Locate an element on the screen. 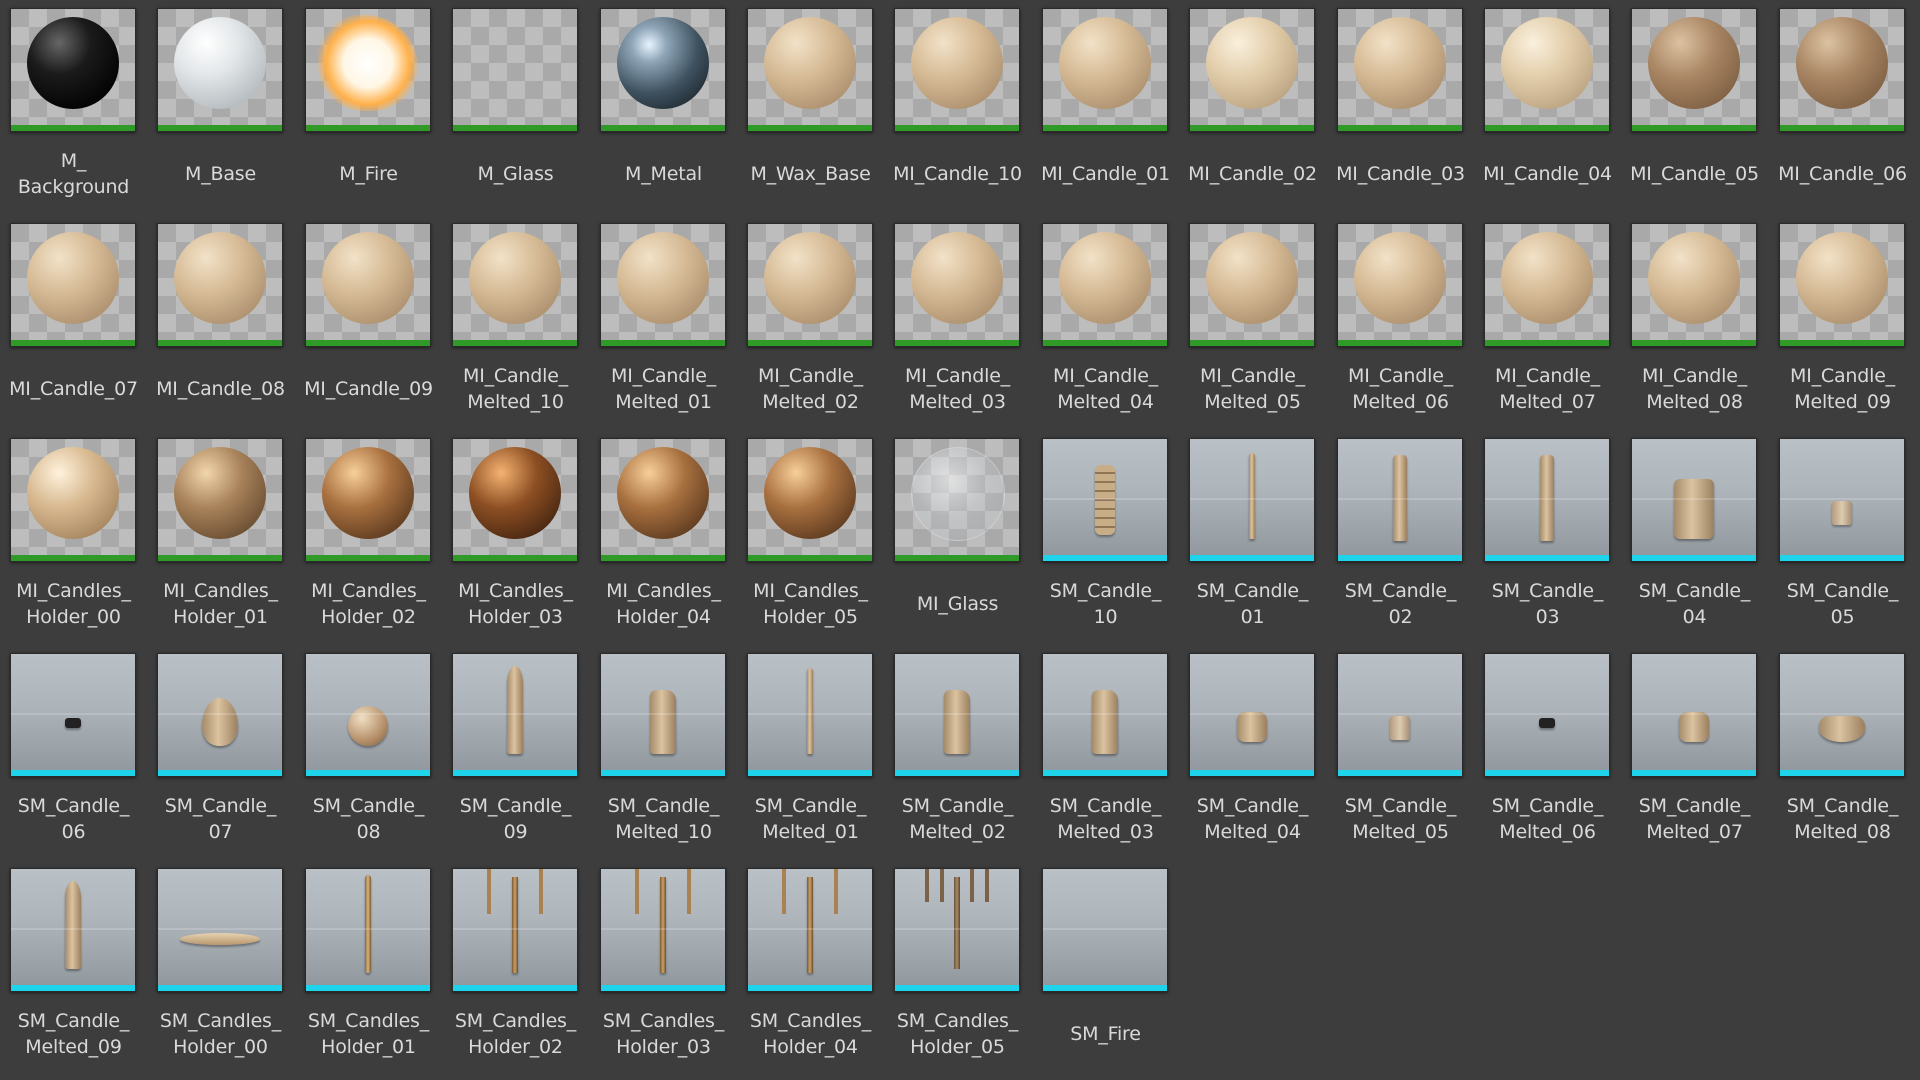 The height and width of the screenshot is (1080, 1920). static-mesh-asset-tile: SM_Candle_ 08 is located at coordinates (368, 750).